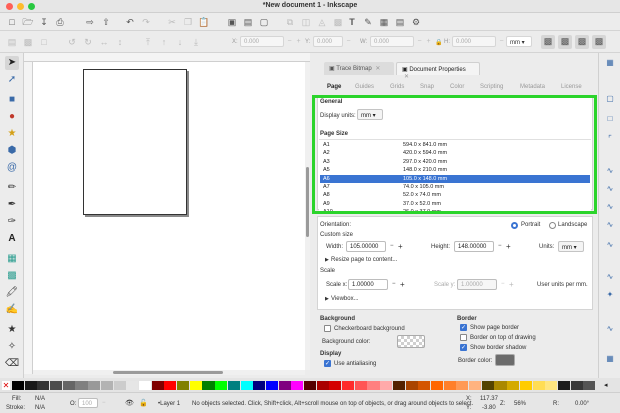 Image resolution: width=620 pixels, height=413 pixels. What do you see at coordinates (610, 171) in the screenshot?
I see `snap-nodes-icon: ∿` at bounding box center [610, 171].